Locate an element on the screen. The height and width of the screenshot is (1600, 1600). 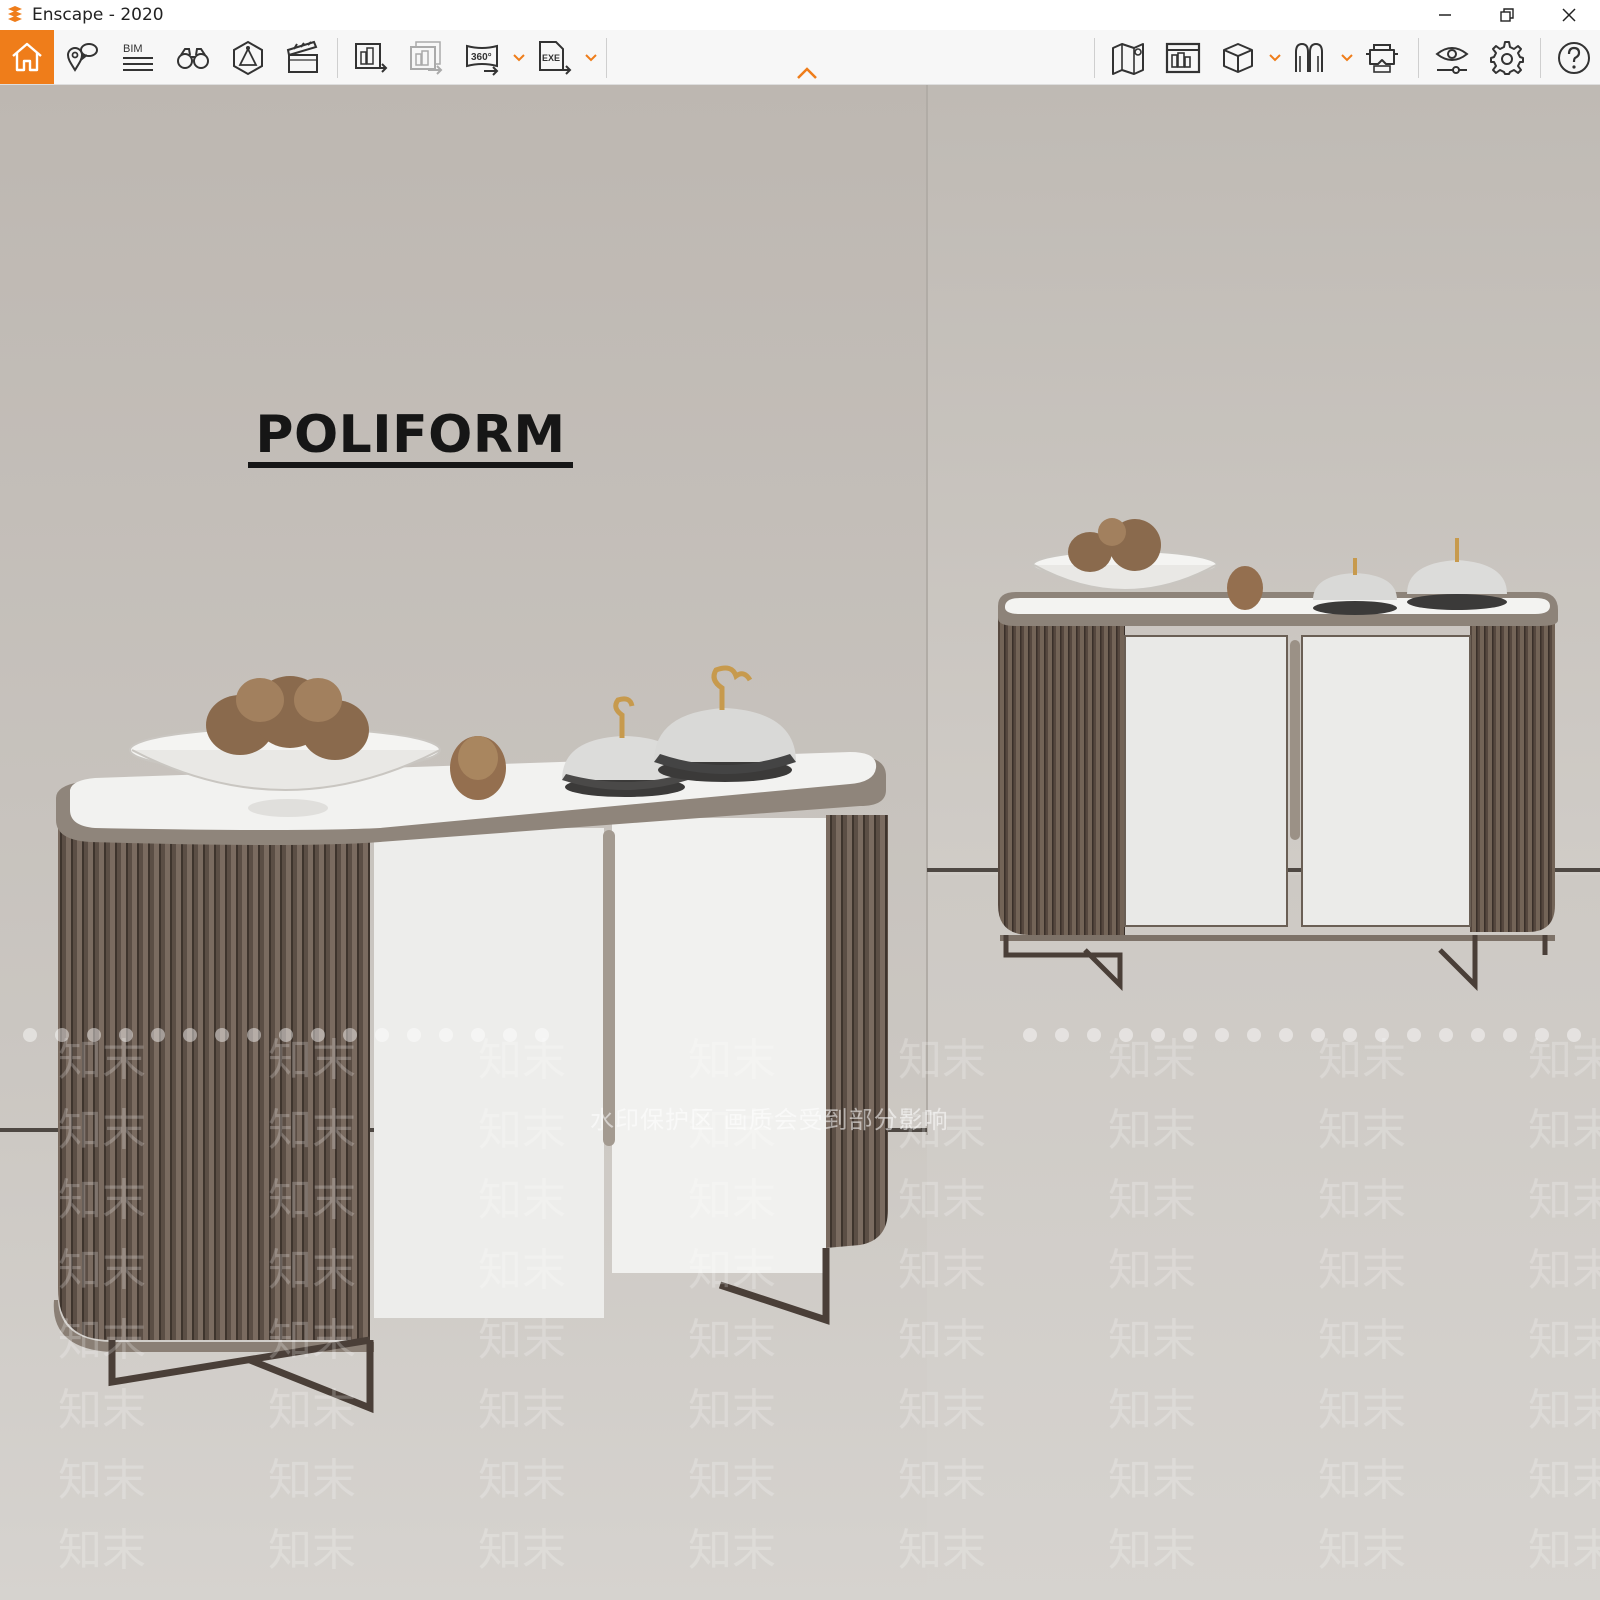
batch-render-icon is located at coordinates (426, 58).